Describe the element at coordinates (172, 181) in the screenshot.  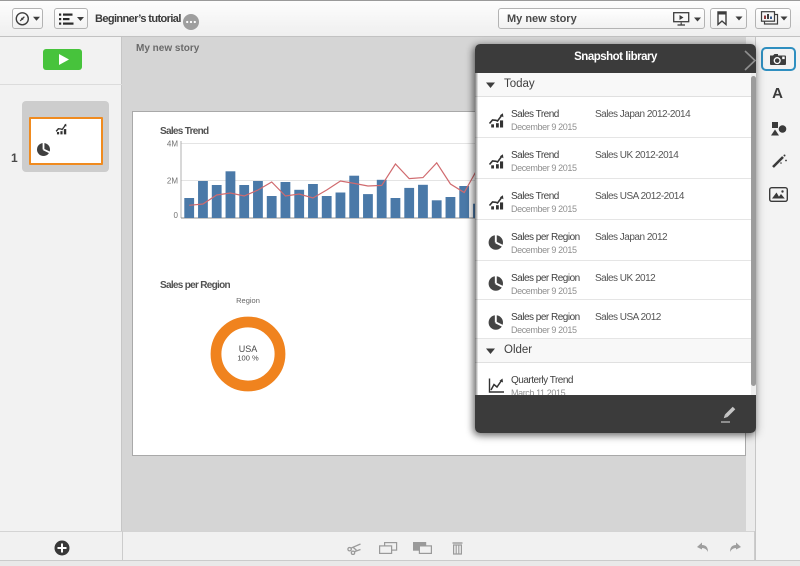
I see `svg-text: 2M` at that location.